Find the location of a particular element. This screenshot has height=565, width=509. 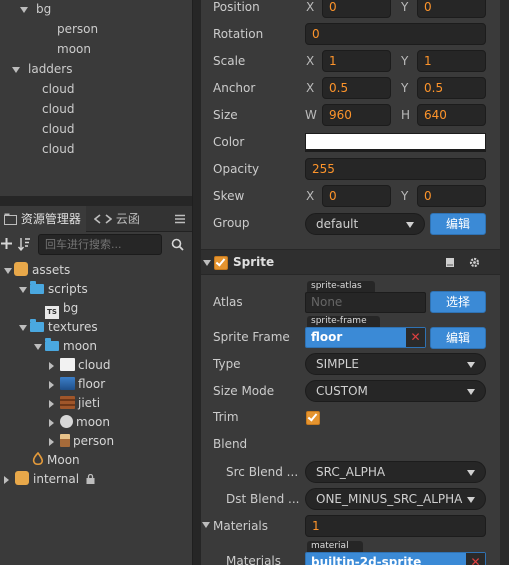

blend-label: Blend is located at coordinates (230, 444).